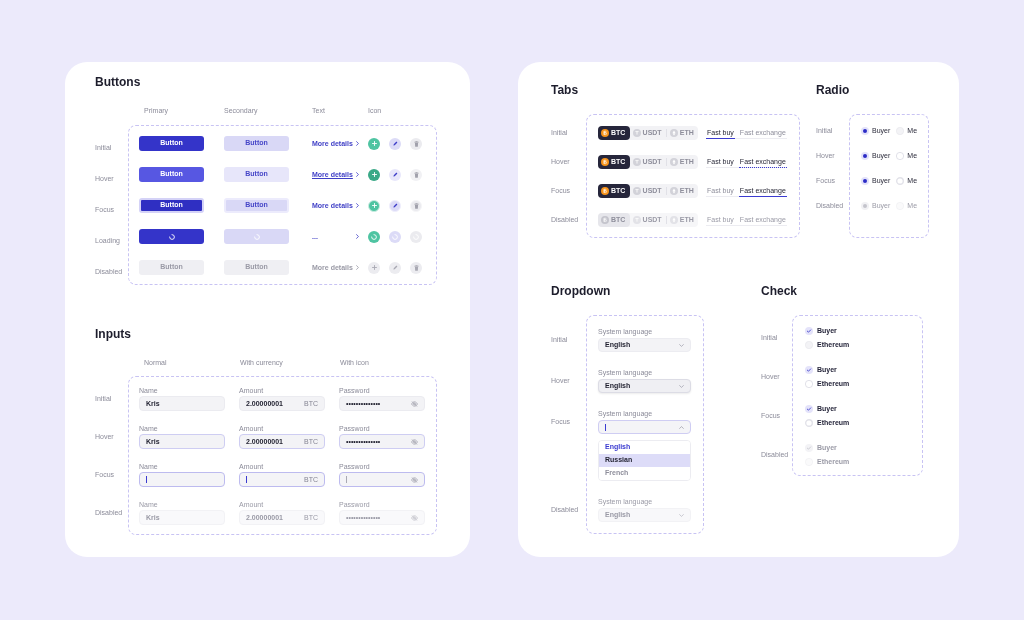  I want to click on chevron-up-icon, so click(681, 427).